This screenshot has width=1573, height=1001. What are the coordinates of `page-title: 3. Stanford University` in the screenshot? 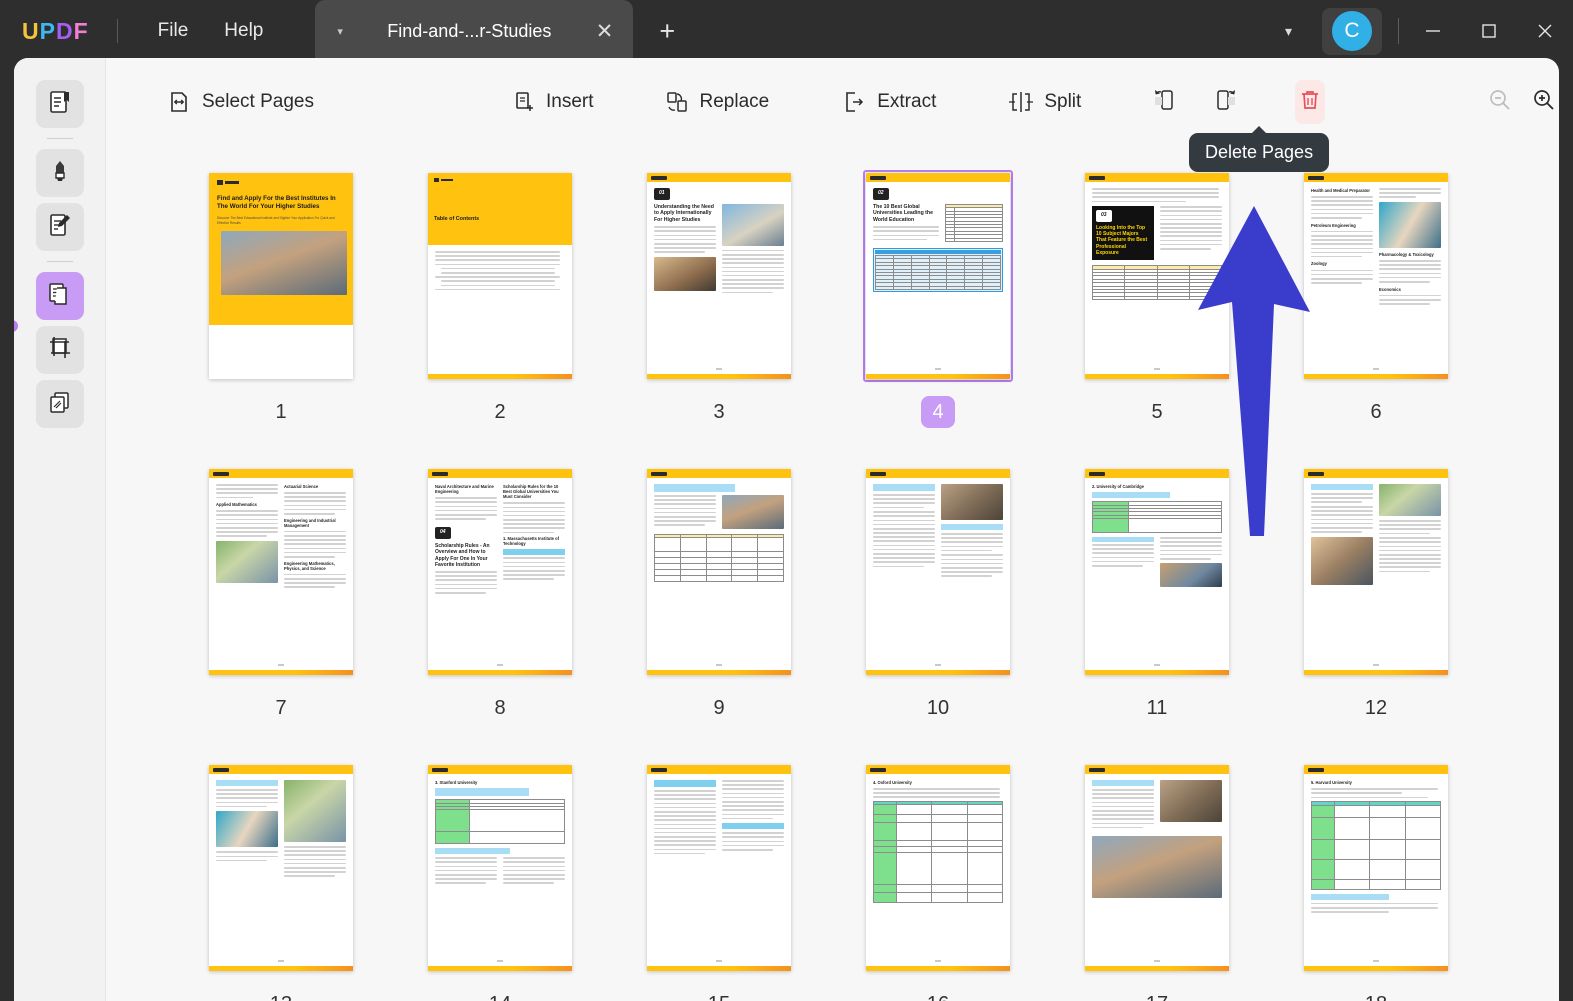 It's located at (456, 782).